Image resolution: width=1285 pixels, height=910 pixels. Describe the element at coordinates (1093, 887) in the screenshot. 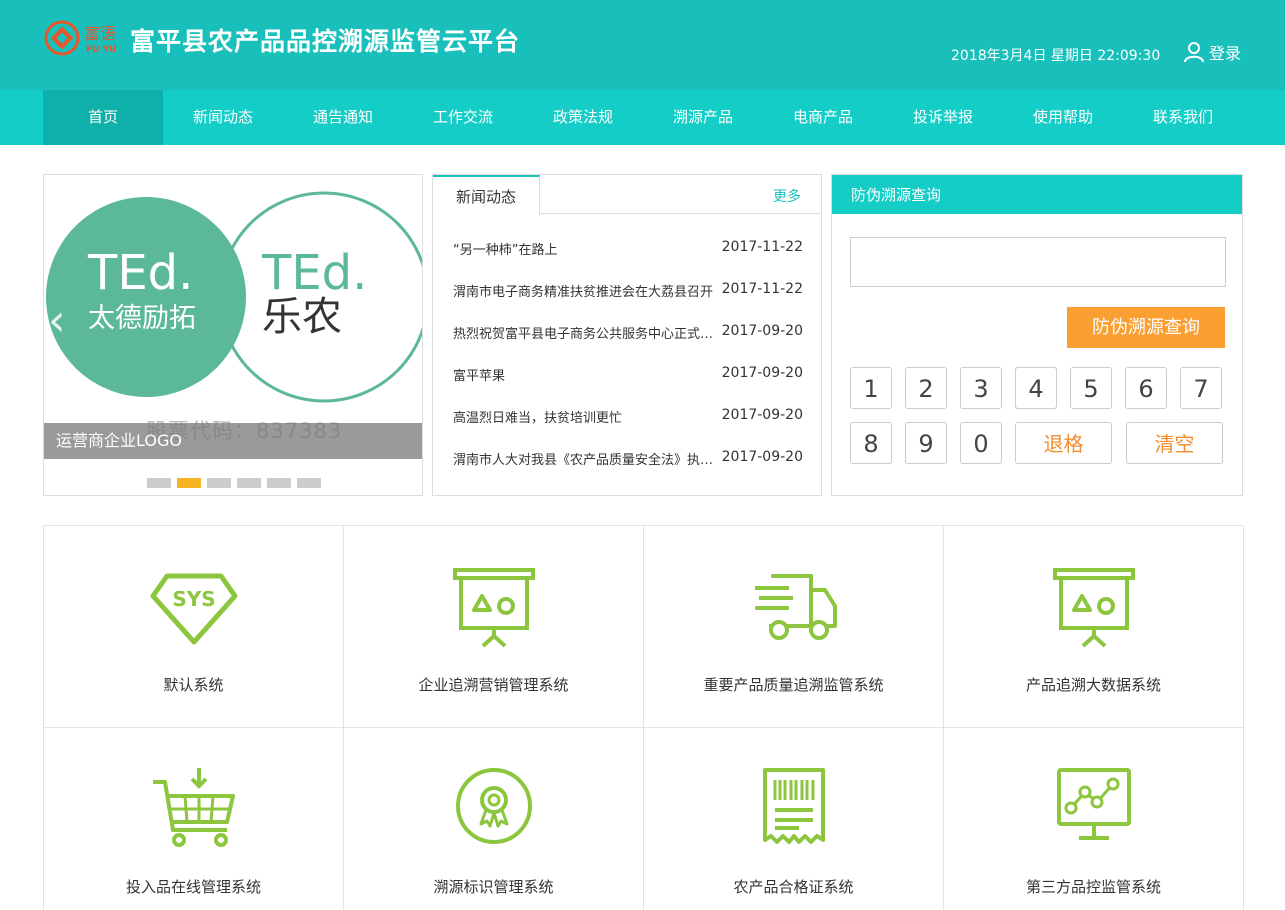

I see `system-label: 第三方品控监管系统` at that location.